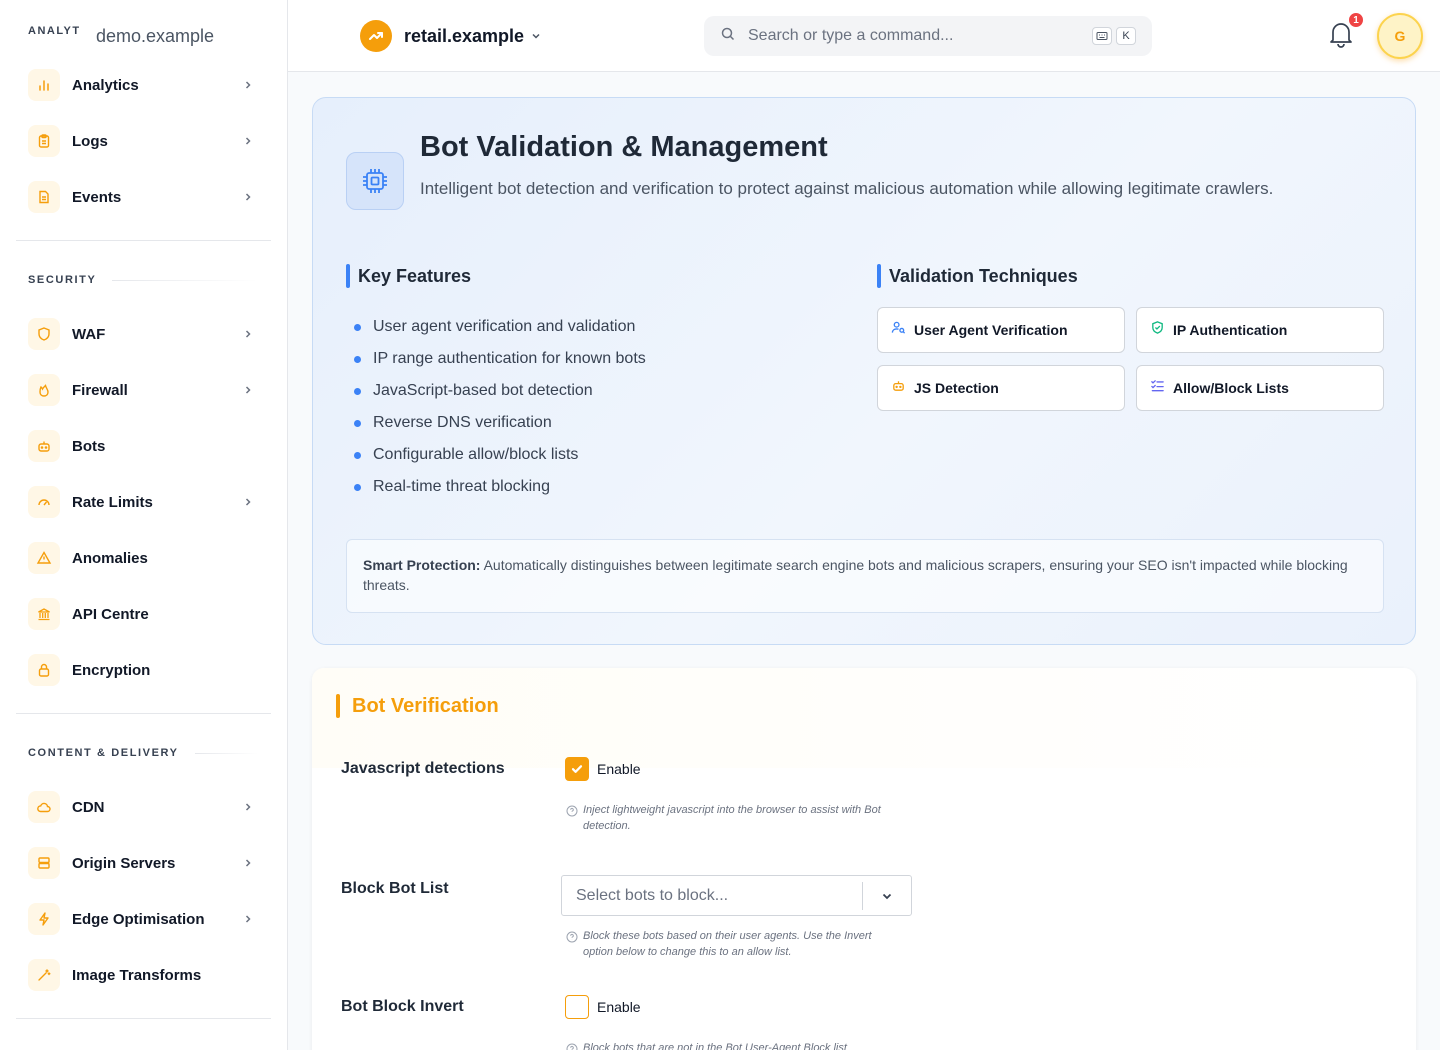 The image size is (1440, 1050). What do you see at coordinates (728, 36) in the screenshot?
I see `search-icon` at bounding box center [728, 36].